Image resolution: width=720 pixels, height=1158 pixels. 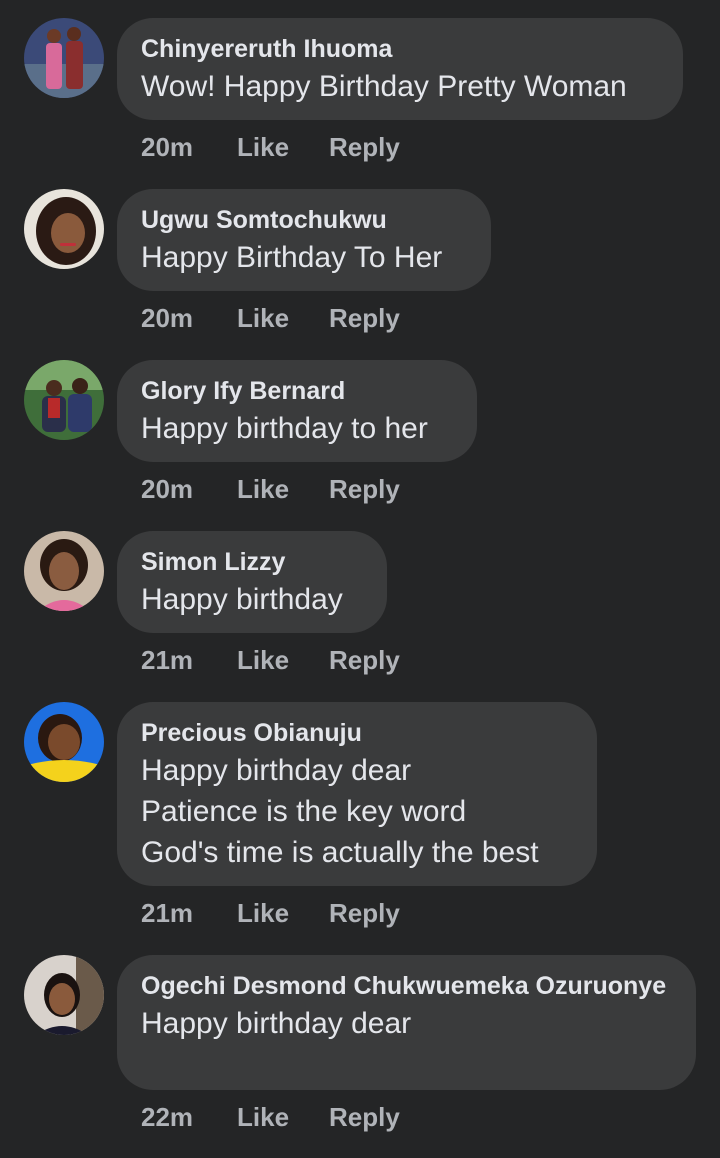 What do you see at coordinates (297, 411) in the screenshot?
I see `comment-bubble: Glory Ify Bernard Happy birthday to her` at bounding box center [297, 411].